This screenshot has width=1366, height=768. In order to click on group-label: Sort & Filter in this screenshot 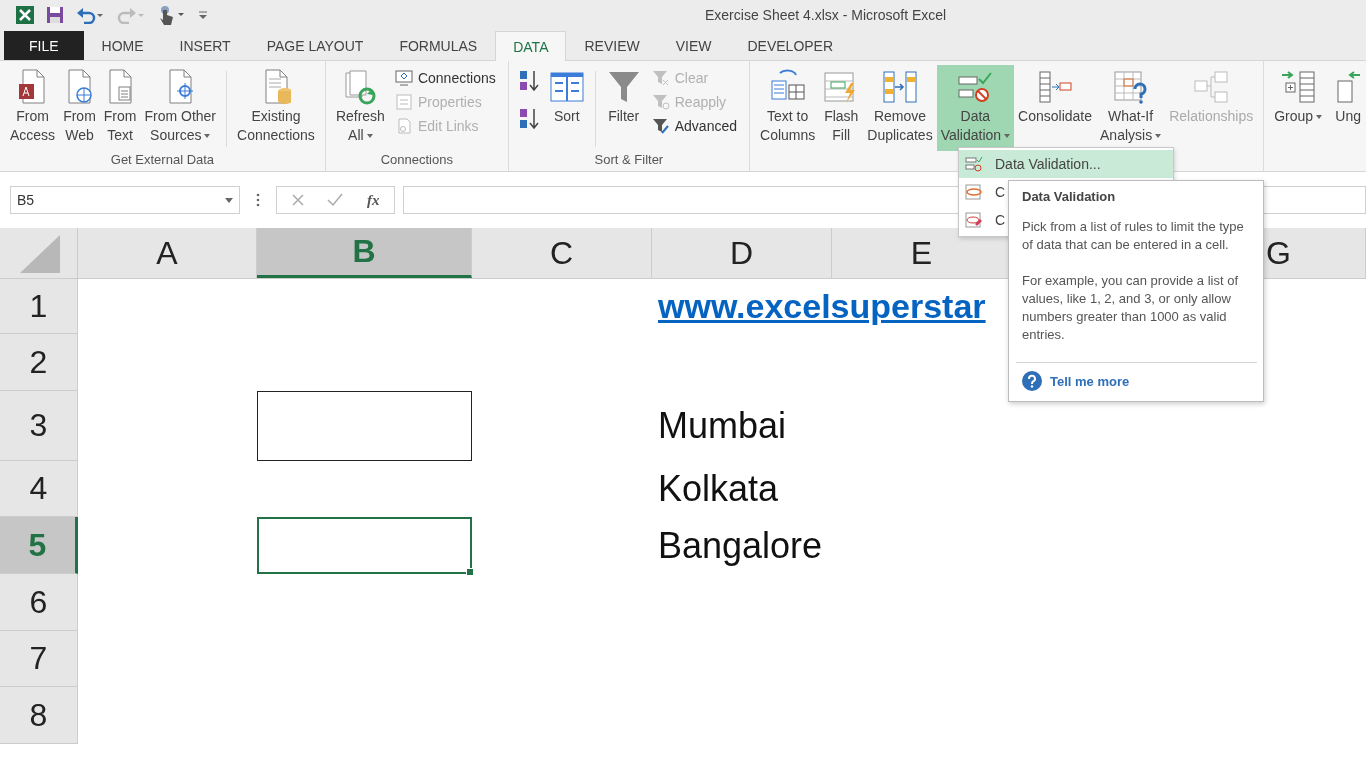, I will do `click(629, 160)`.